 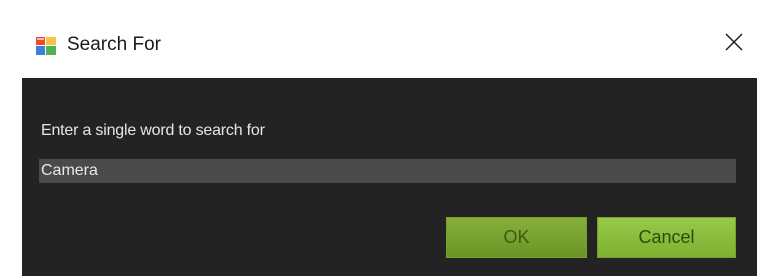 I want to click on close-button, so click(x=734, y=44).